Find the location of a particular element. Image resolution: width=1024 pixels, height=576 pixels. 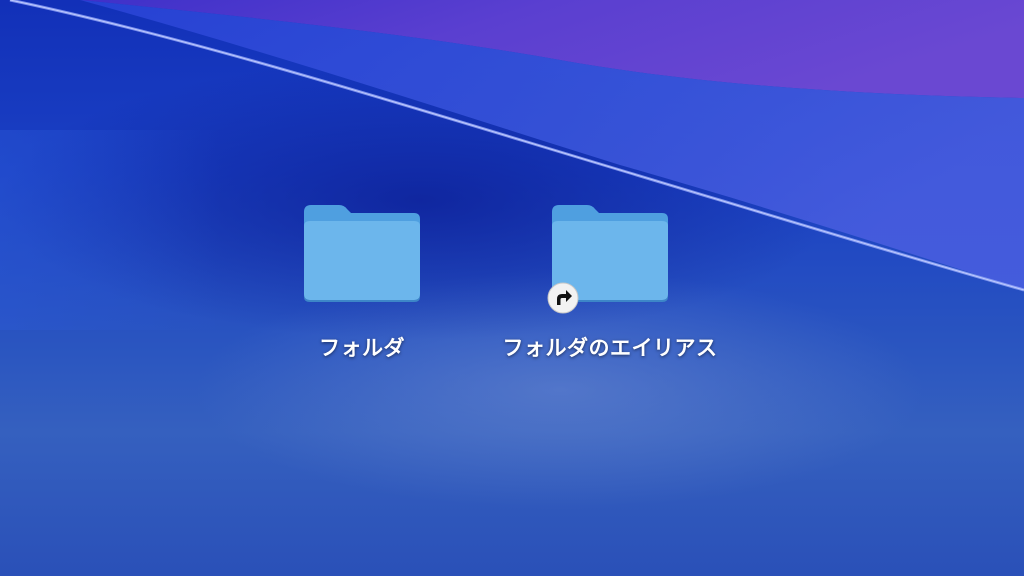

desktop-icon-folder-alias: フォルダのエイリアス is located at coordinates (610, 286).